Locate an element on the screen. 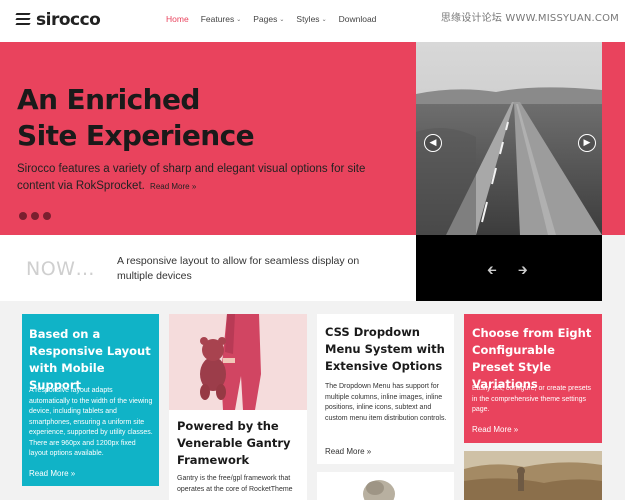 This screenshot has width=625, height=500. slide-pagination is located at coordinates (35, 216).